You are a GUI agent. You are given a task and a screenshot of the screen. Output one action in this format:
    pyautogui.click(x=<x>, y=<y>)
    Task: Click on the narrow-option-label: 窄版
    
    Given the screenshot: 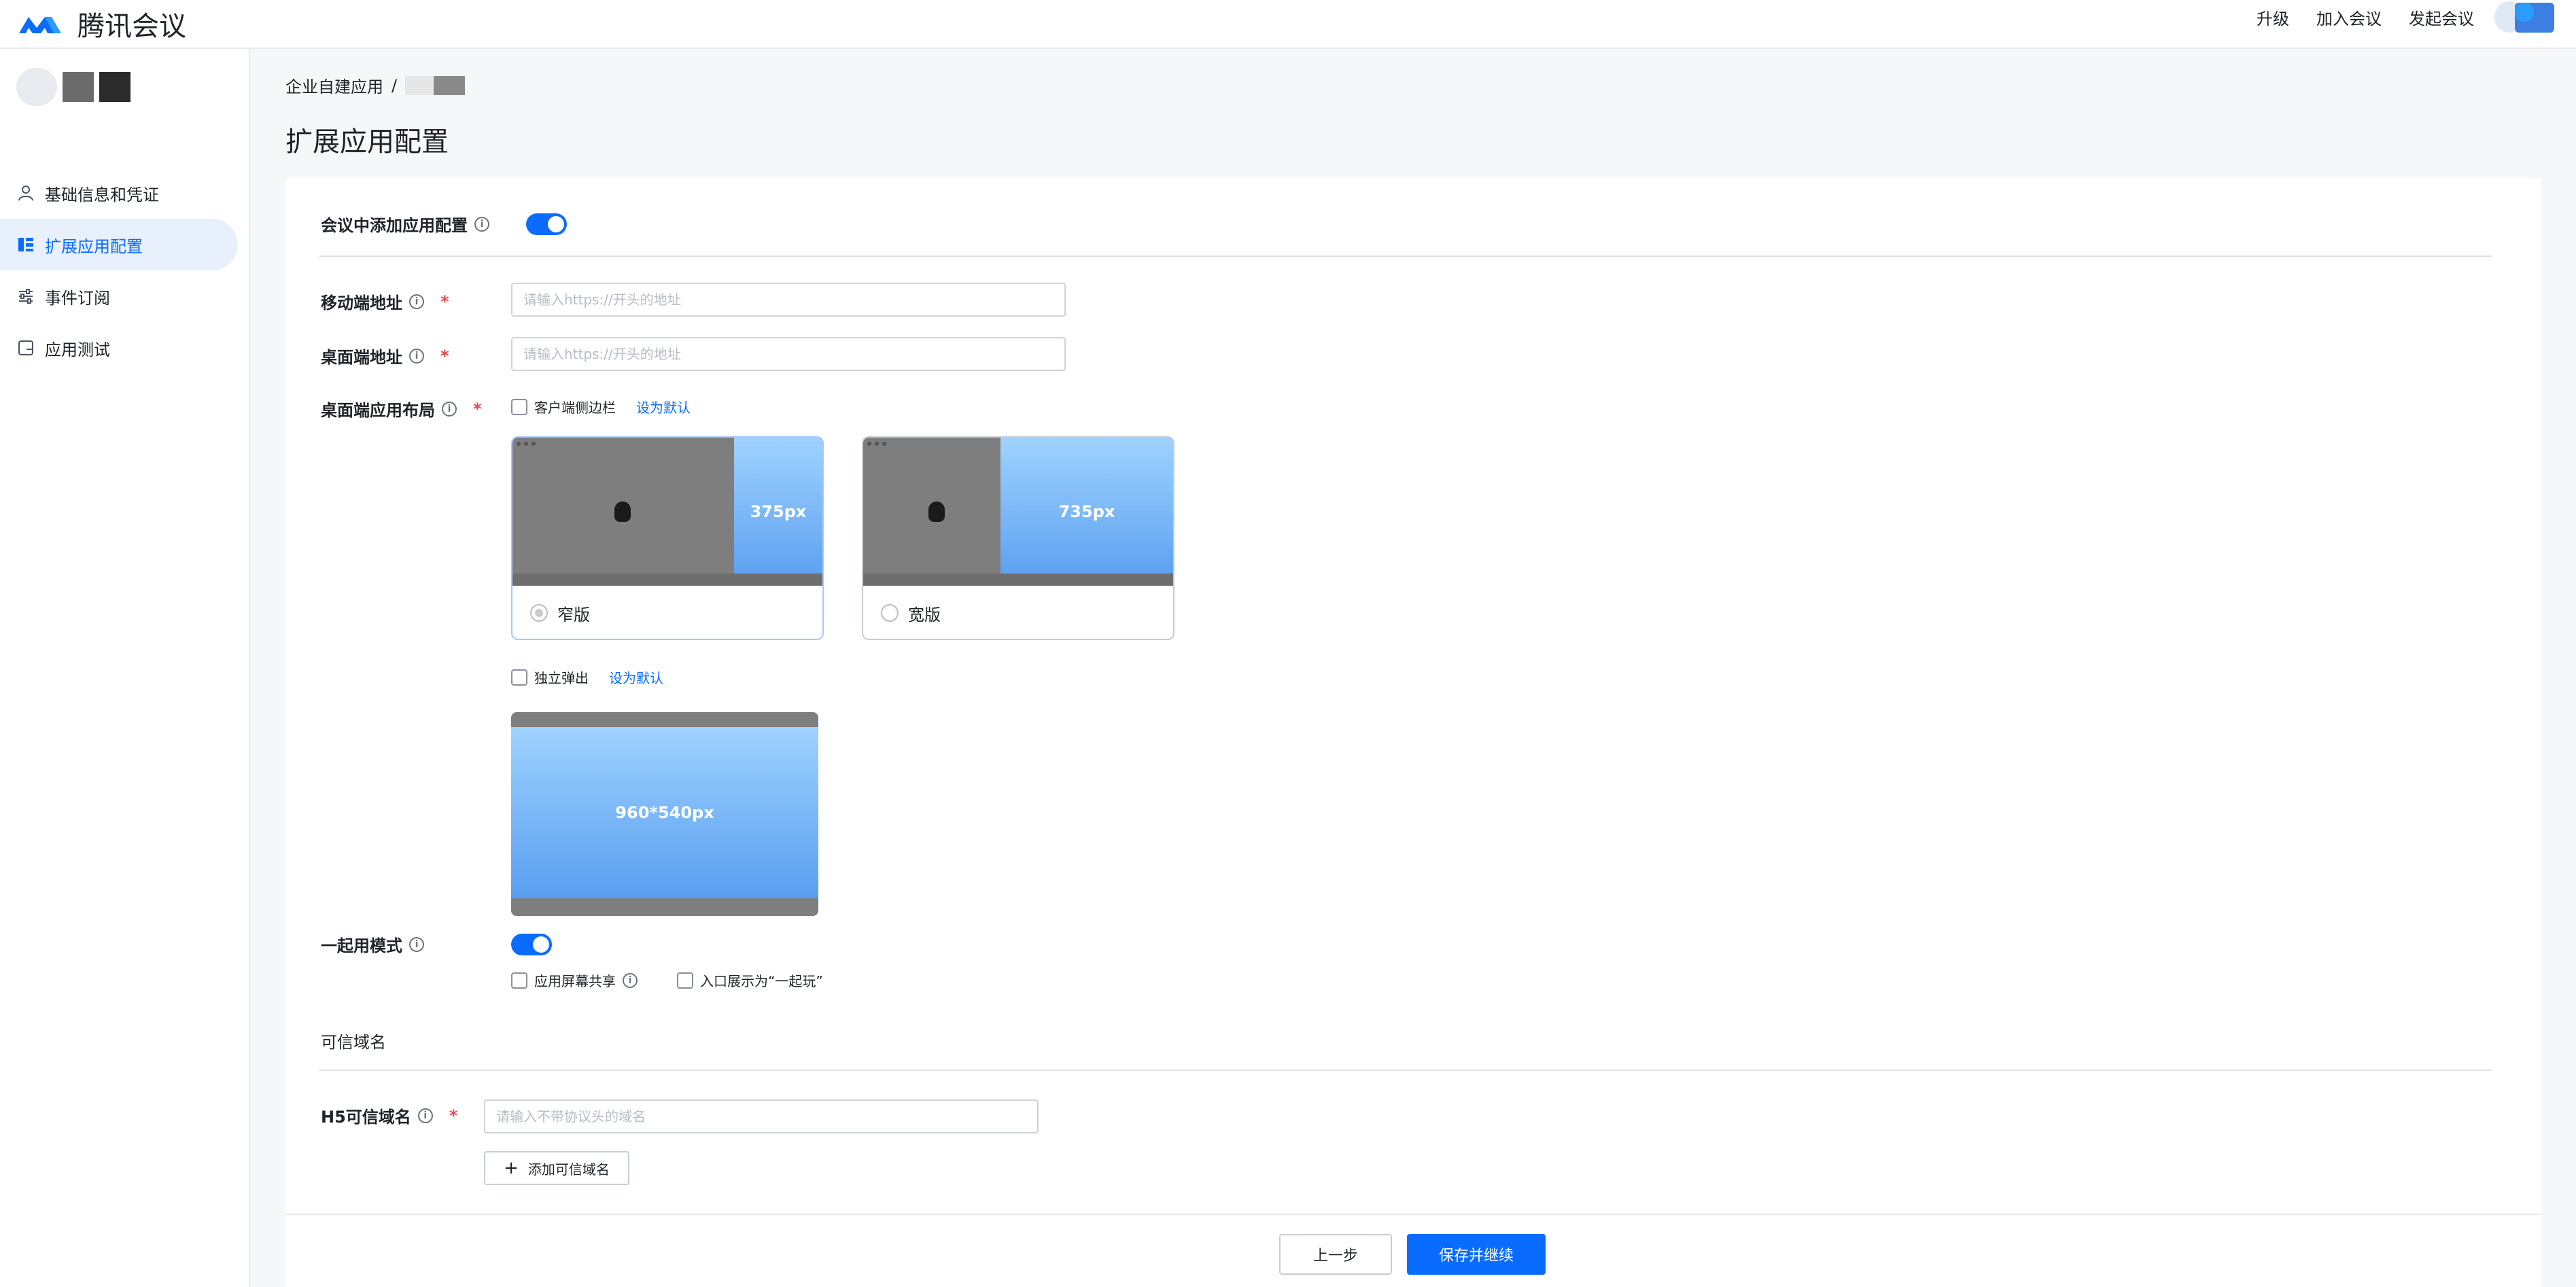 What is the action you would take?
    pyautogui.click(x=573, y=614)
    